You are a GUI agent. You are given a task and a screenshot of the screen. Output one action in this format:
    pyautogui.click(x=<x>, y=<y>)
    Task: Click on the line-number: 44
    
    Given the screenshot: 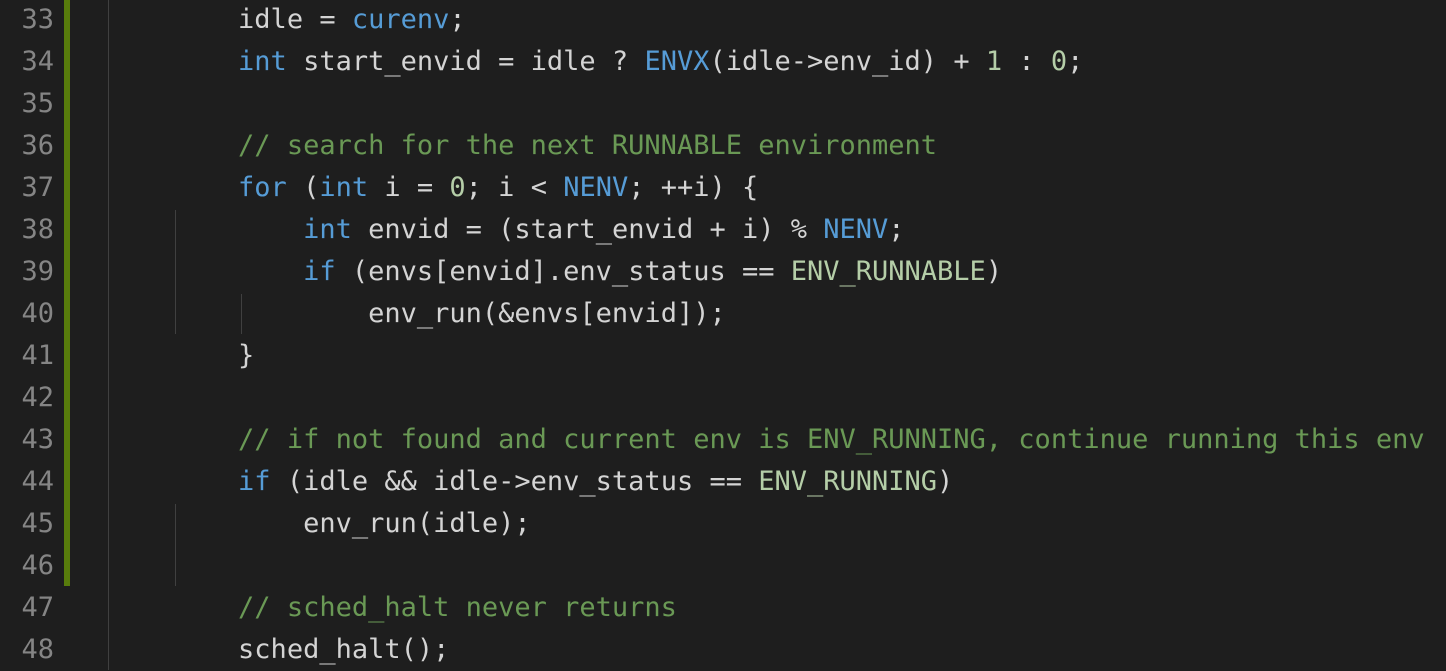 What is the action you would take?
    pyautogui.click(x=37, y=481)
    